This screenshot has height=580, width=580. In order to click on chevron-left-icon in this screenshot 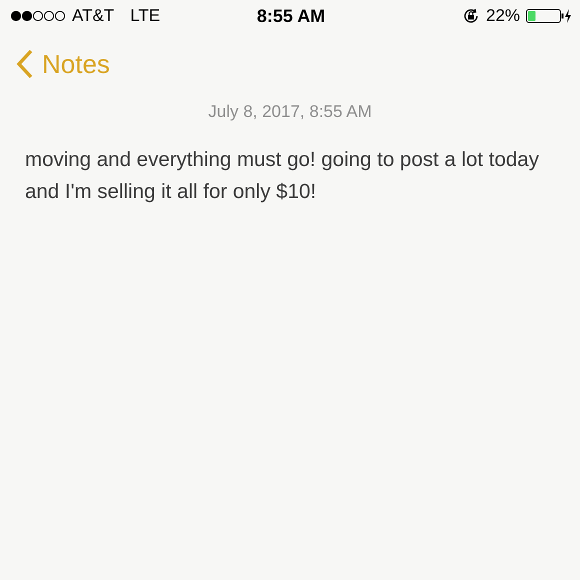, I will do `click(25, 64)`.